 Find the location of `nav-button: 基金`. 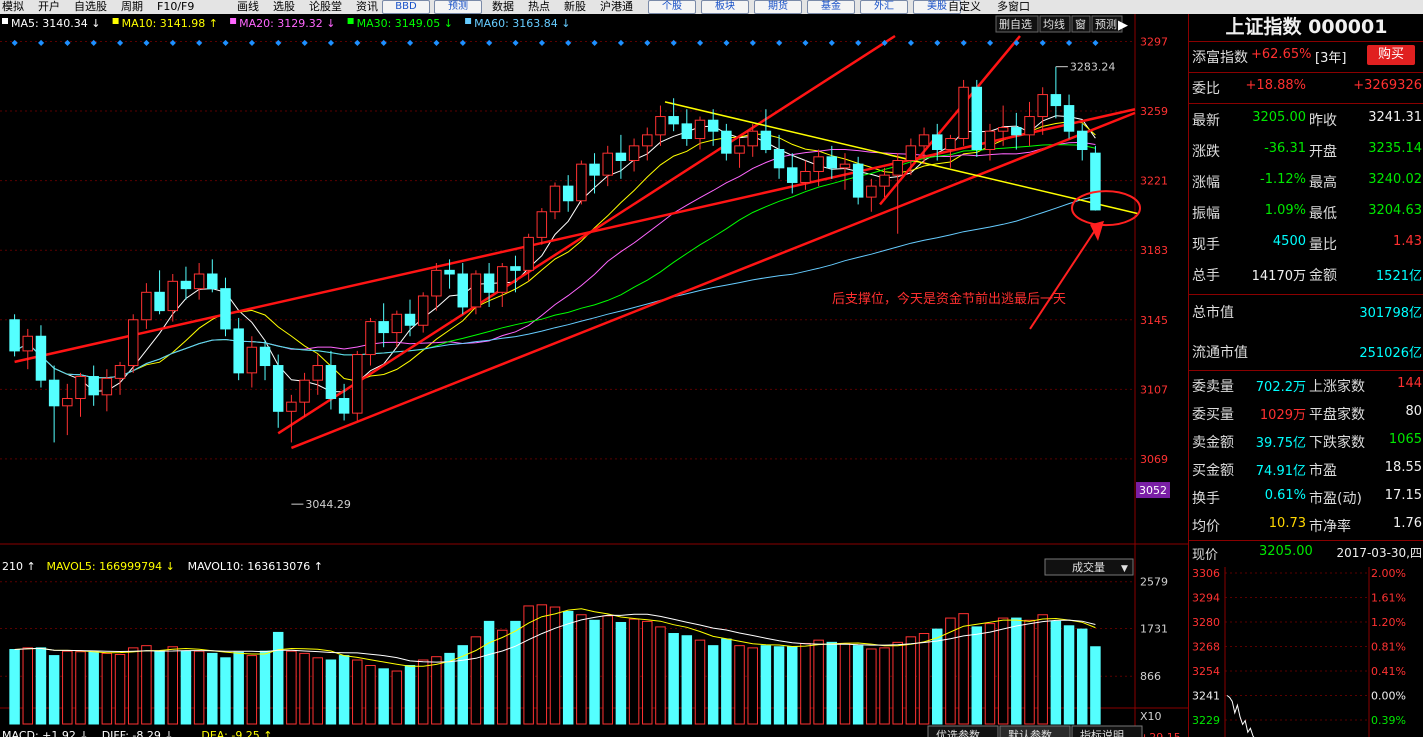

nav-button: 基金 is located at coordinates (831, 7).